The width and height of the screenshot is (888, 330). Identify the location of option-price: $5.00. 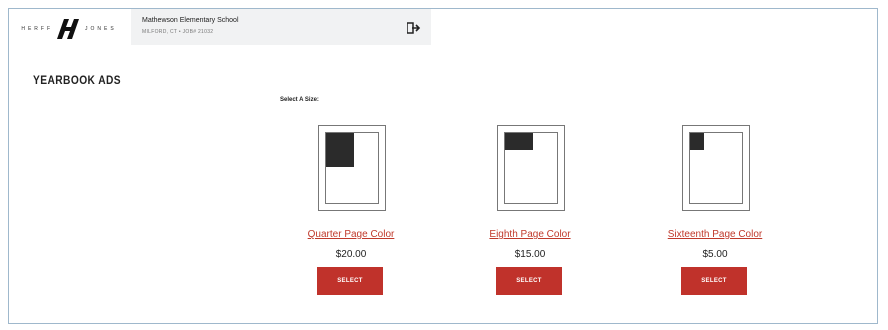
(715, 254).